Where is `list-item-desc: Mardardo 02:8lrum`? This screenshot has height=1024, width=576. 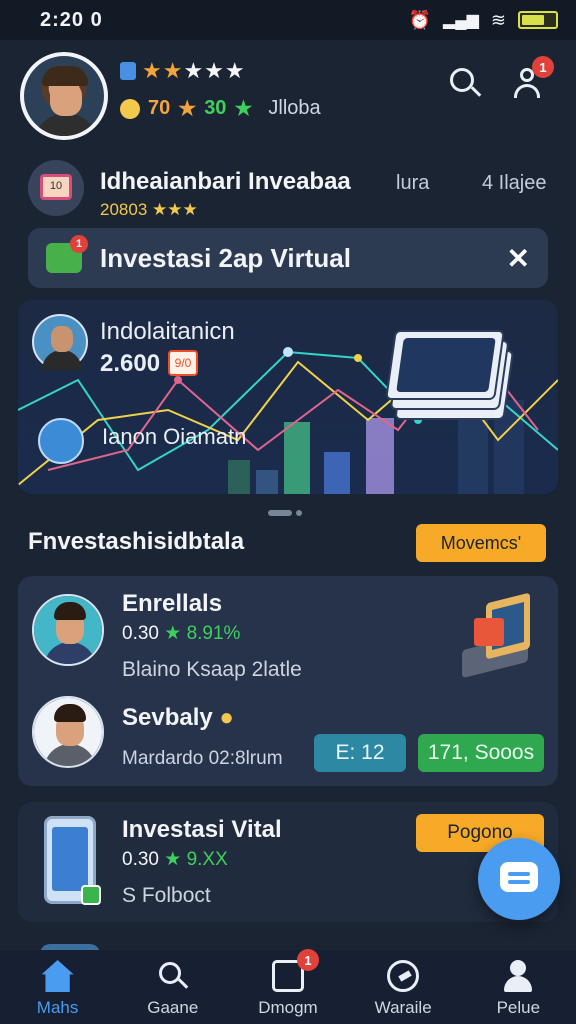
list-item-desc: Mardardo 02:8lrum is located at coordinates (202, 758).